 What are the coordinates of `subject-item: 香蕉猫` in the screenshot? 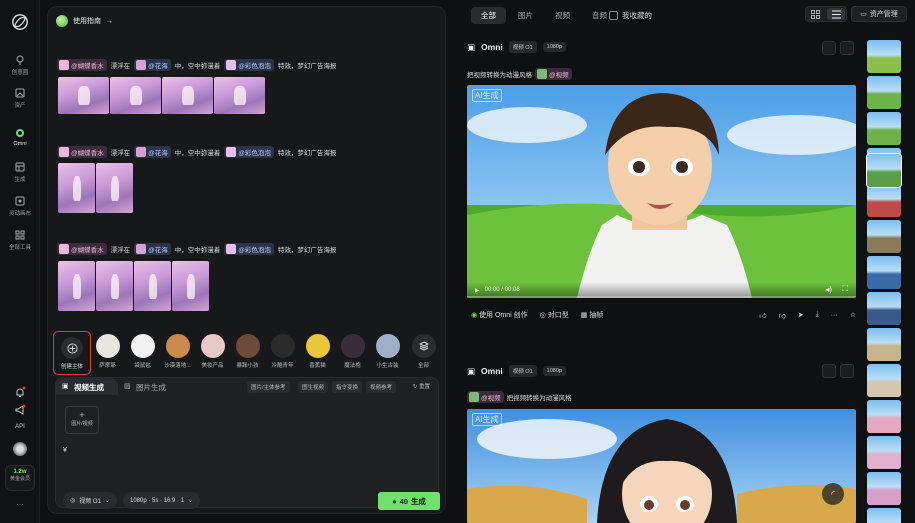 It's located at (317, 351).